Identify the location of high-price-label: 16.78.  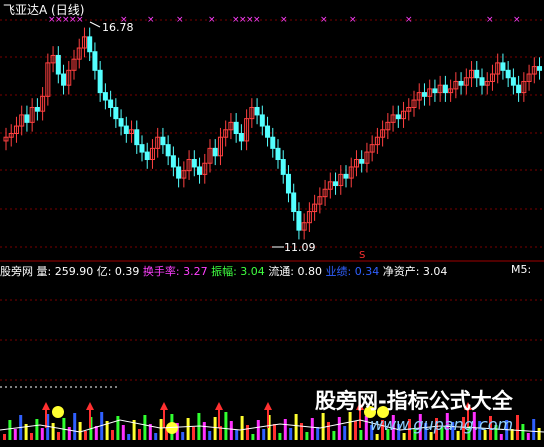
(118, 27).